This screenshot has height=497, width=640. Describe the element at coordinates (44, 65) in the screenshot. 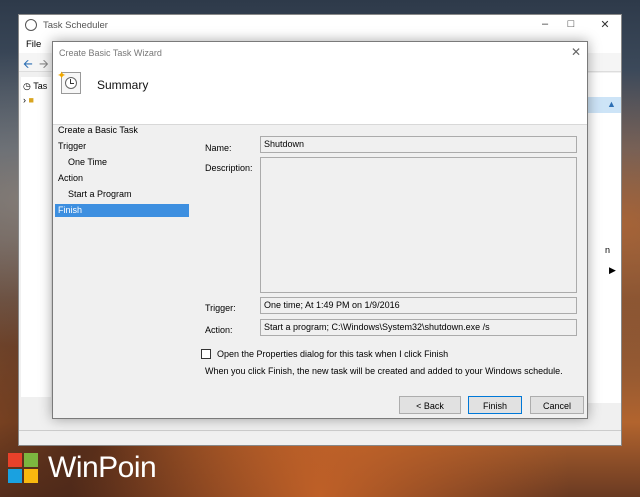

I see `forward-arrow-icon: 🡪` at that location.